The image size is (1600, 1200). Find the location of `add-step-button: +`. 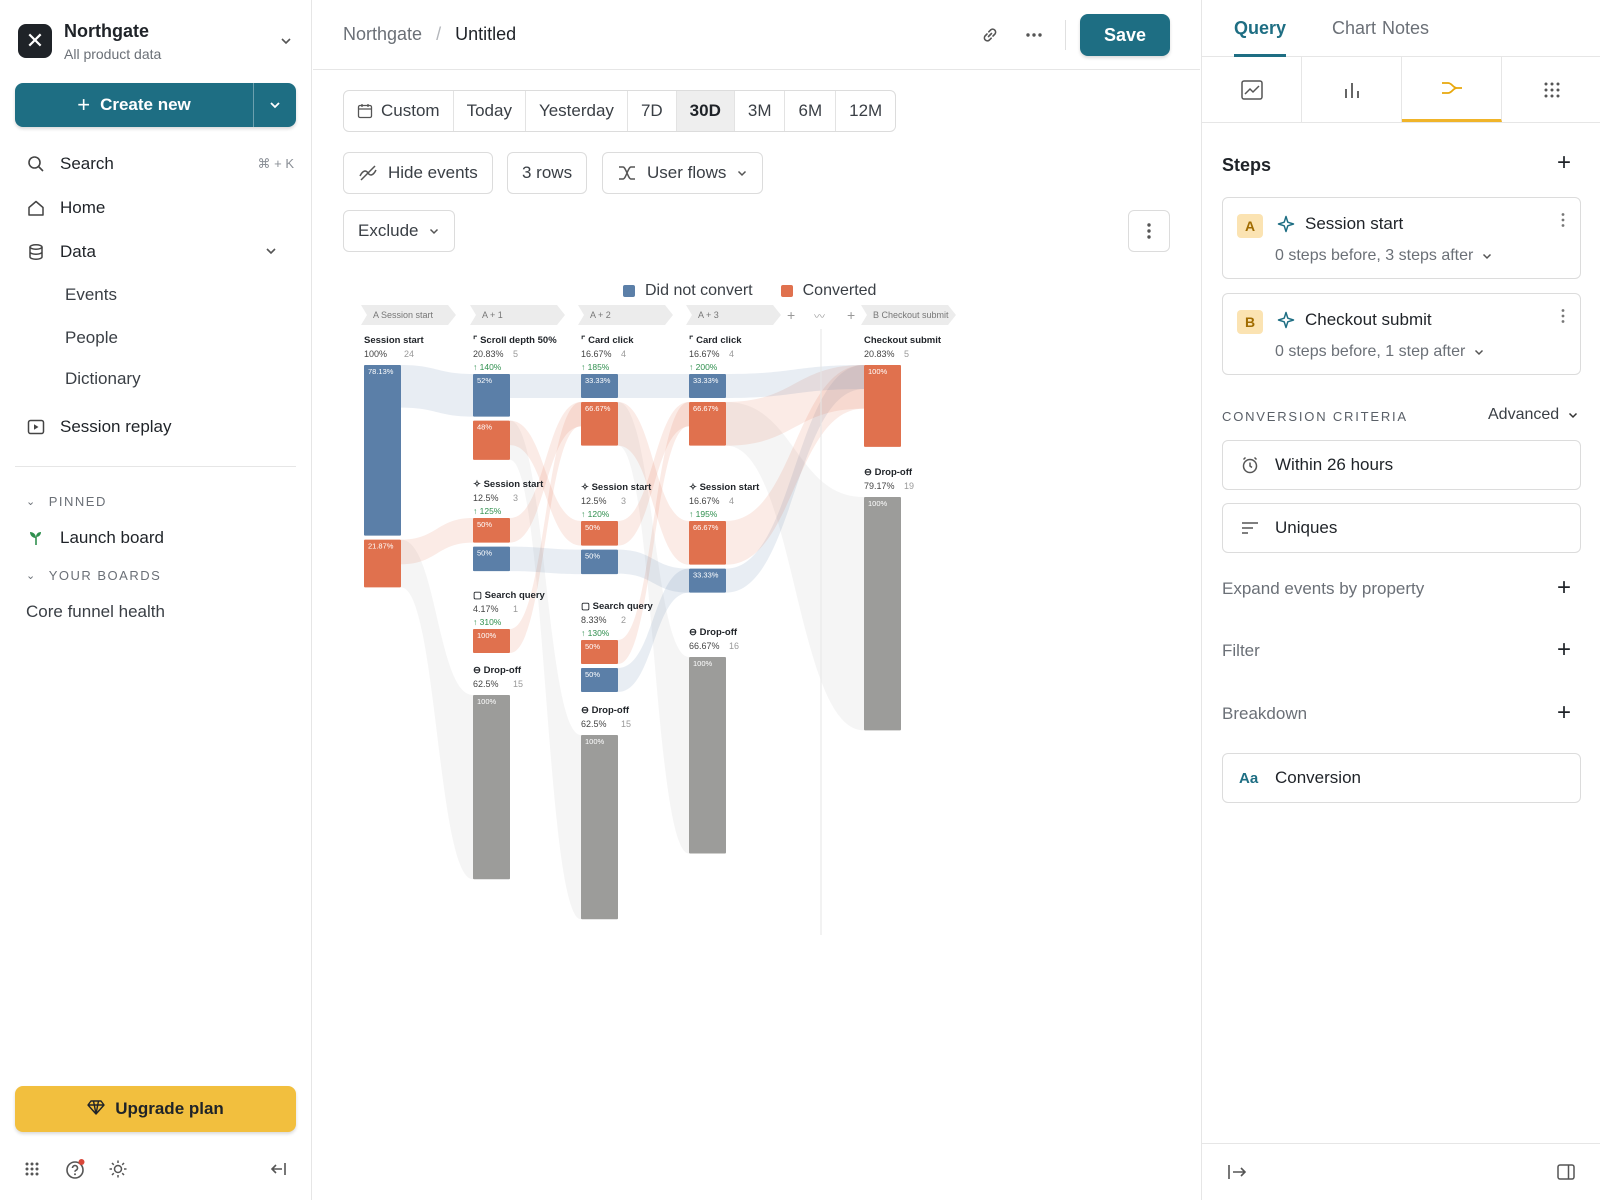

add-step-button: + is located at coordinates (1564, 162).